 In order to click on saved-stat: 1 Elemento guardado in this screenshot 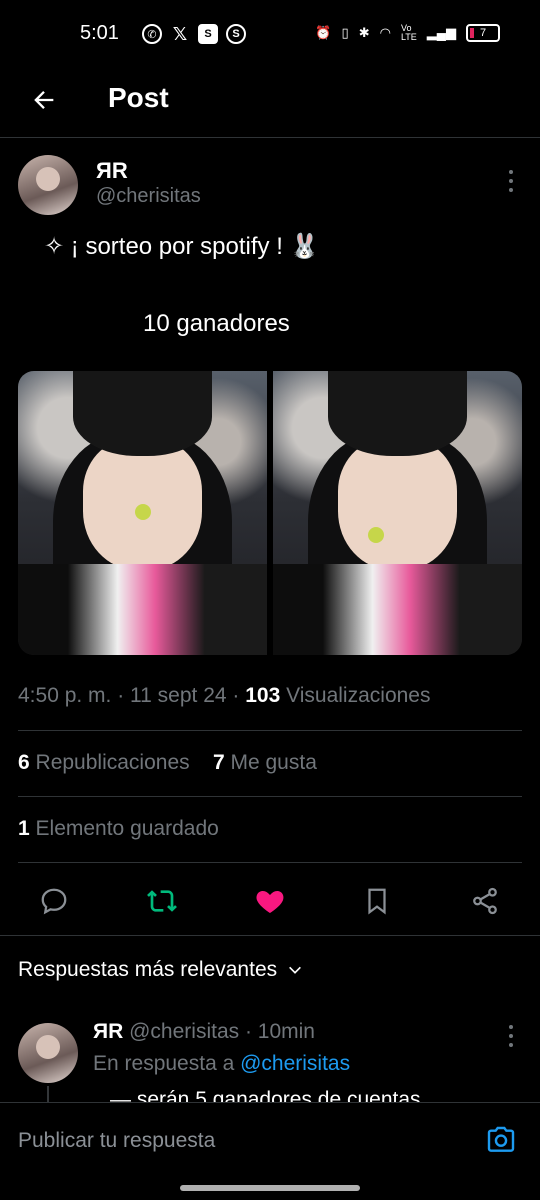, I will do `click(118, 829)`.